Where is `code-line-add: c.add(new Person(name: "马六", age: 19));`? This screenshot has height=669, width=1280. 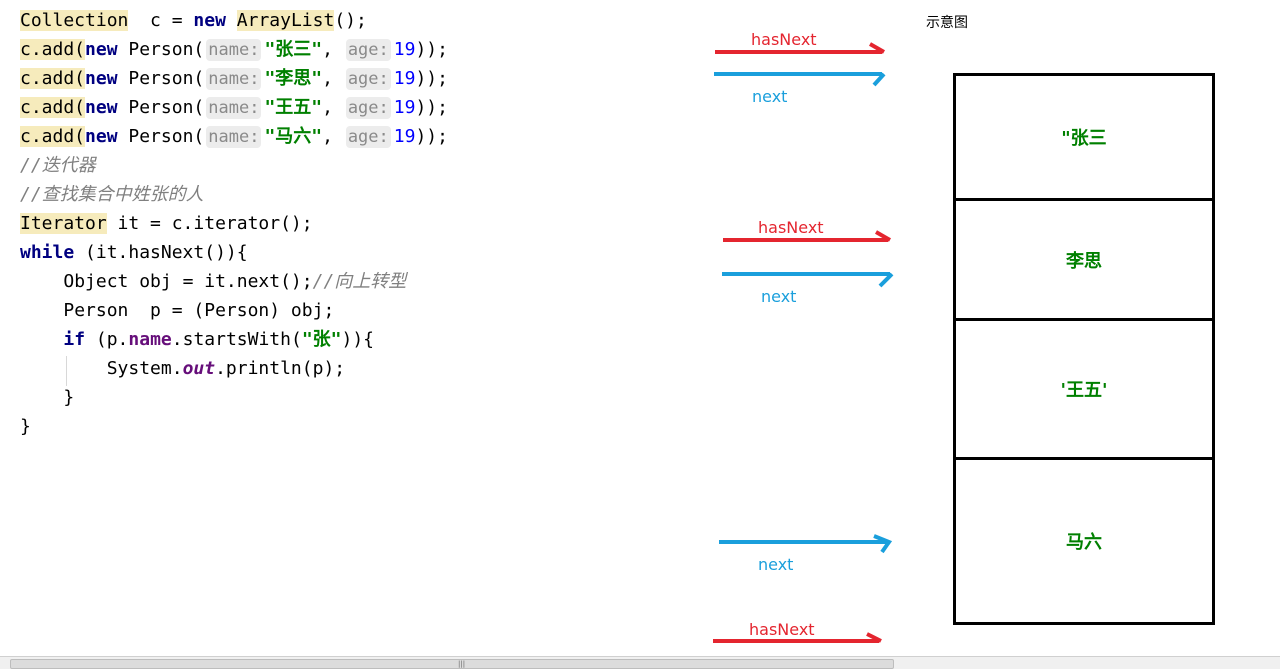 code-line-add: c.add(new Person(name: "马六", age: 19)); is located at coordinates (234, 137).